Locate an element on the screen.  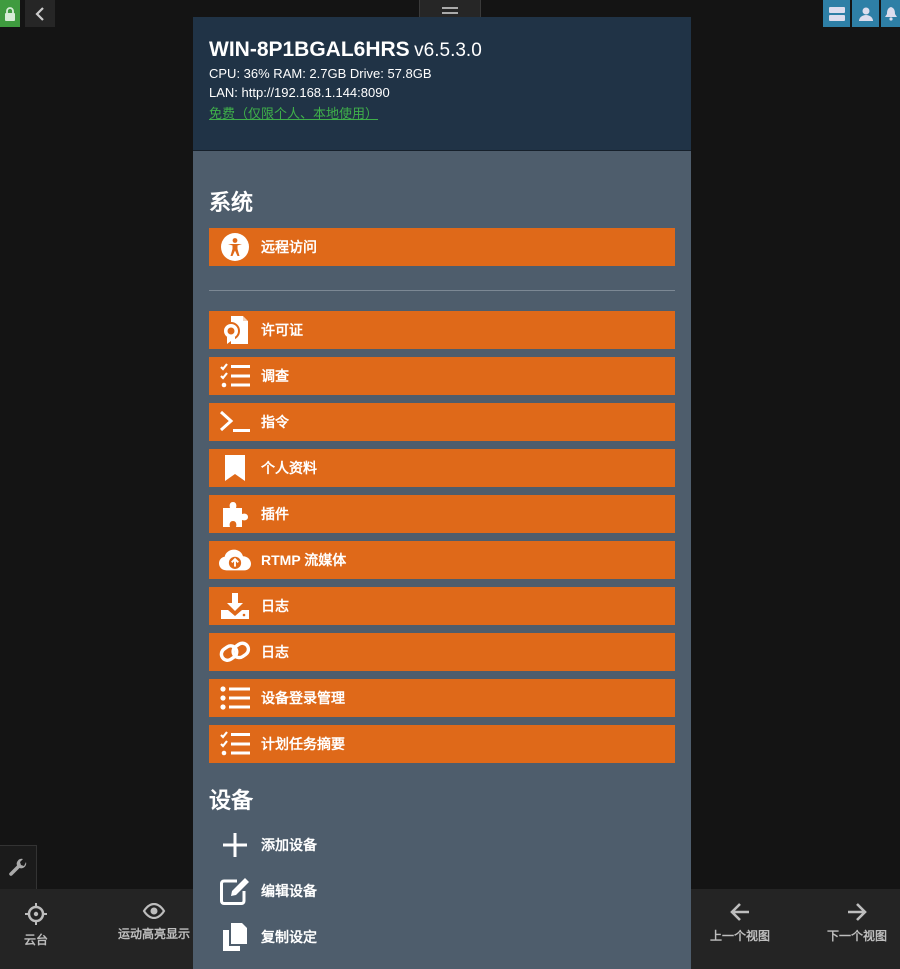
user-button is located at coordinates (865, 13).